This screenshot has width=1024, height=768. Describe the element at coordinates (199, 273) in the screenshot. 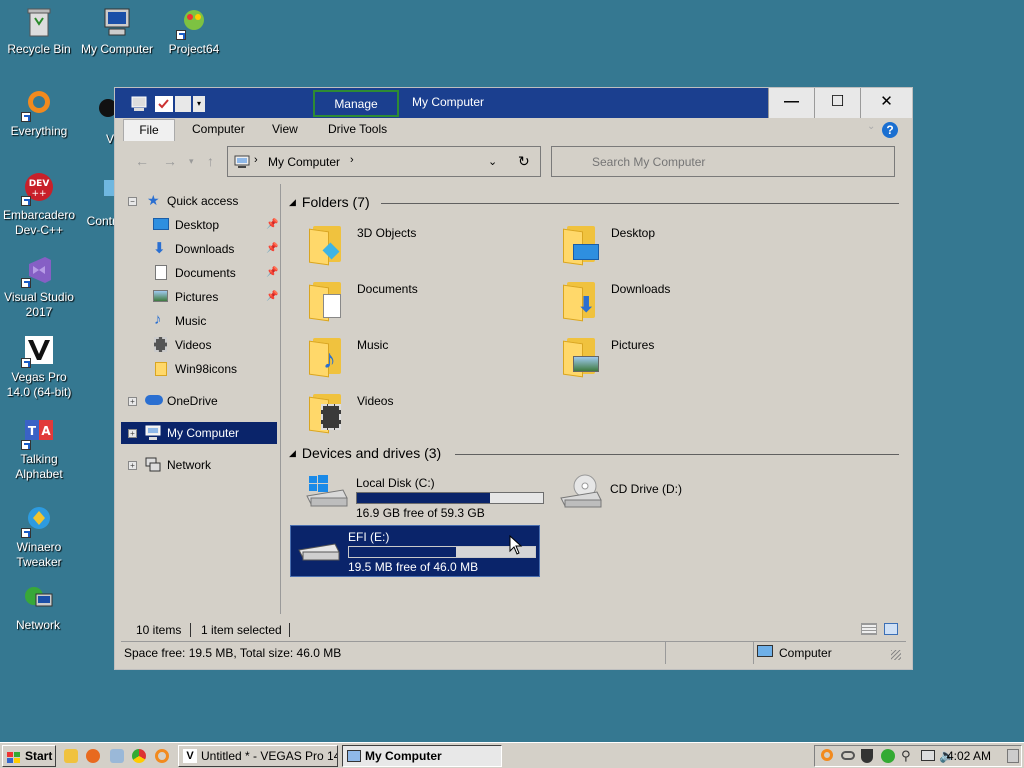

I see `nav-documents: Documents 📌` at that location.